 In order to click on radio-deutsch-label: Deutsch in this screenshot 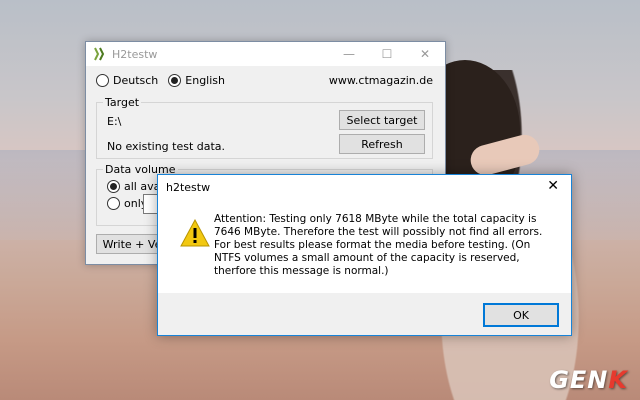, I will do `click(136, 80)`.